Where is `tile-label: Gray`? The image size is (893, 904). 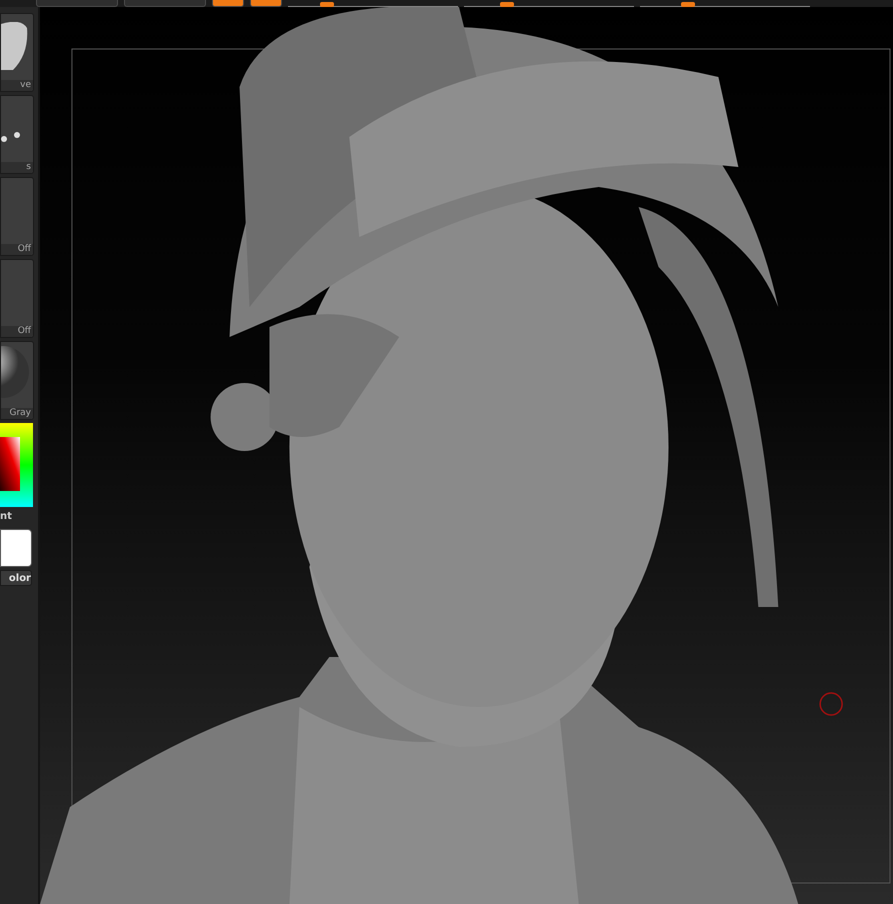 tile-label: Gray is located at coordinates (17, 413).